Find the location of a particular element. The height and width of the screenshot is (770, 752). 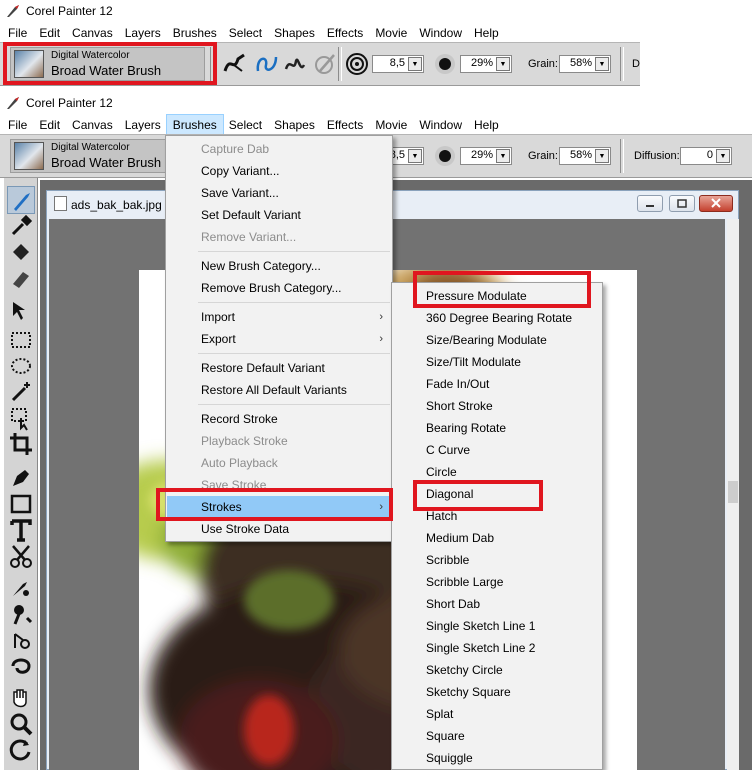

grain-field: 58% ▼ is located at coordinates (585, 64).